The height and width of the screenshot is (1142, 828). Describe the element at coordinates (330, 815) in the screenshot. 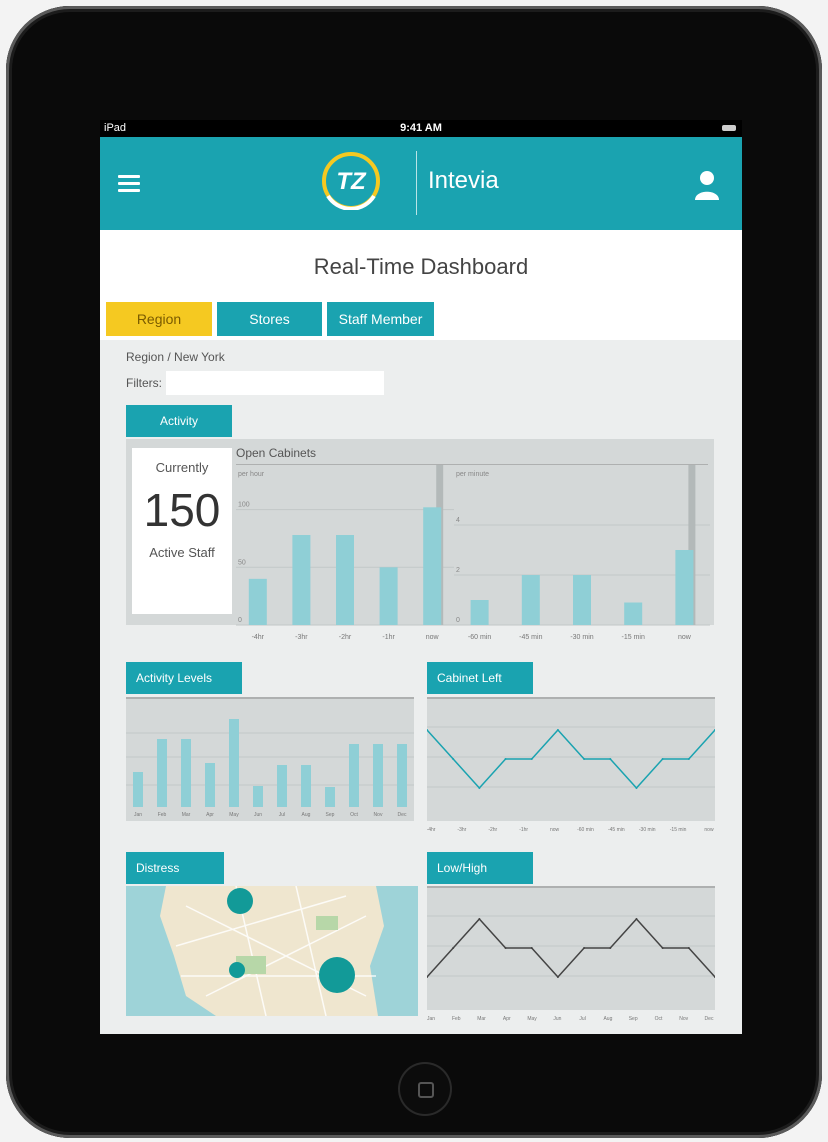

I see `x-tick-label: Sep` at that location.